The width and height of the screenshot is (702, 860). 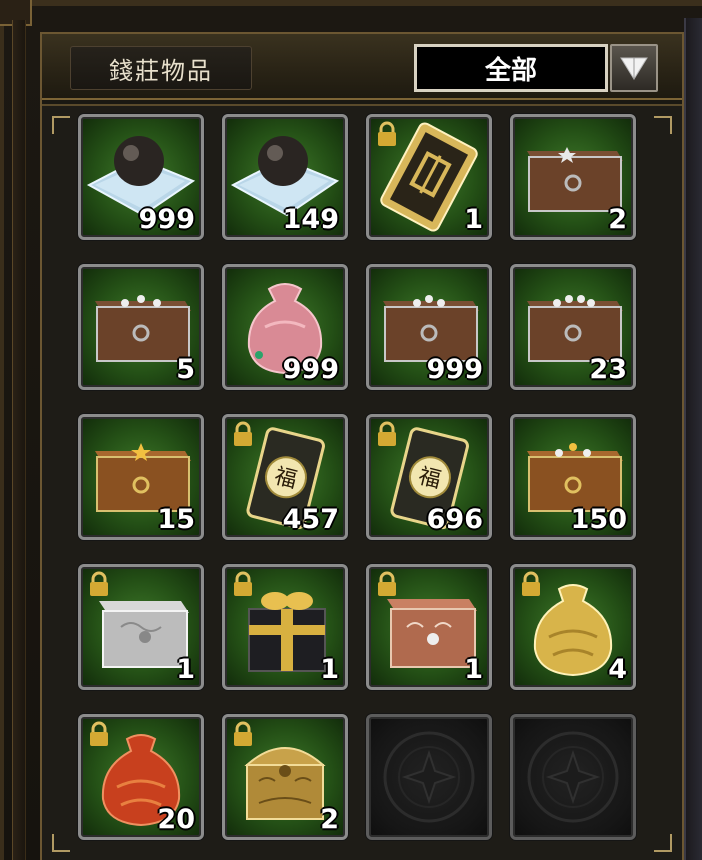 What do you see at coordinates (19, 440) in the screenshot?
I see `left-rail` at bounding box center [19, 440].